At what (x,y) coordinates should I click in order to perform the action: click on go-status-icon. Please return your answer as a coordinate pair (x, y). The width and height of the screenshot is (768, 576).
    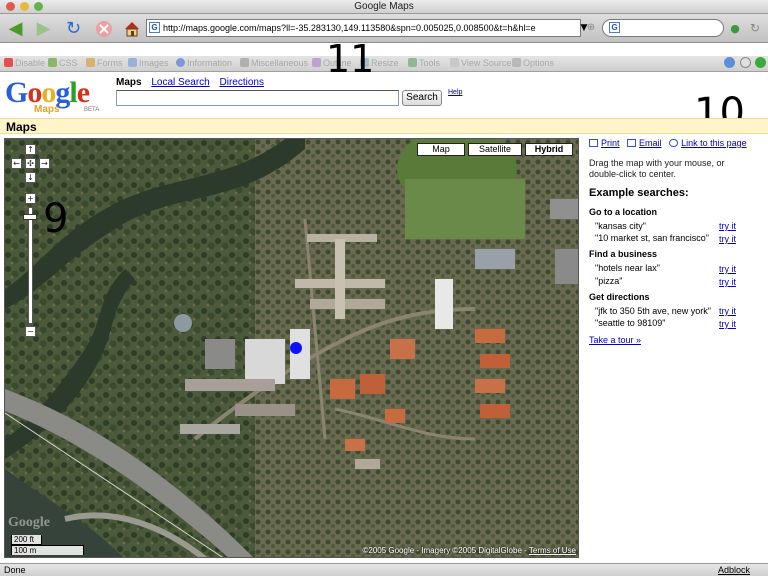
    Looking at the image, I should click on (761, 63).